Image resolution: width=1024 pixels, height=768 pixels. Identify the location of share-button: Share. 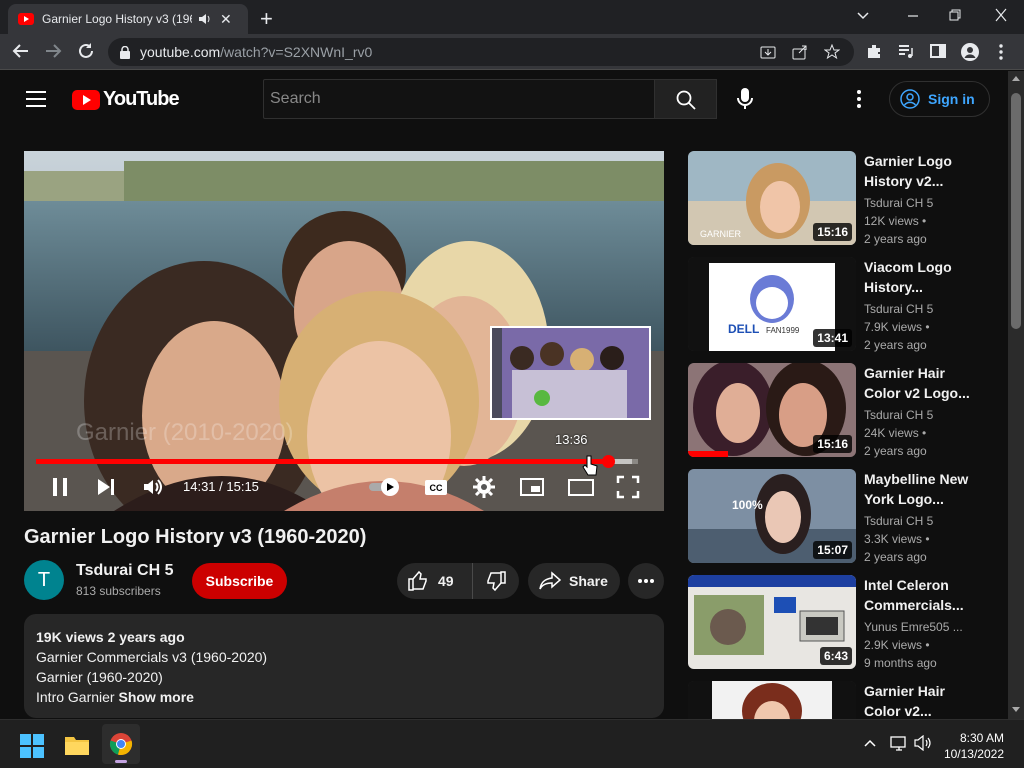
(574, 581).